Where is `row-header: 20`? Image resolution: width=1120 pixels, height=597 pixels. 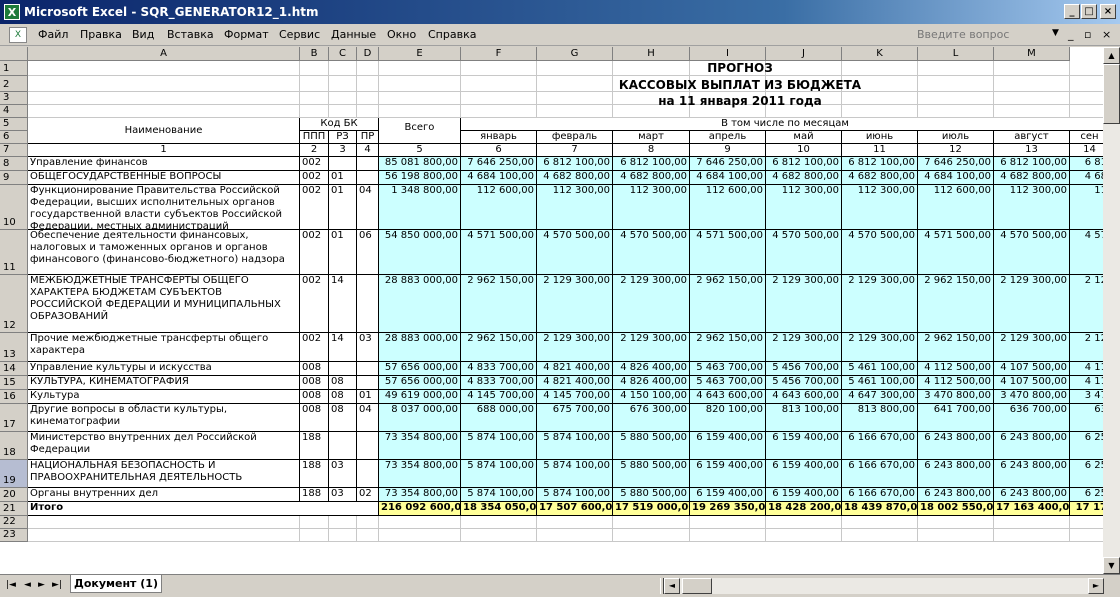
row-header: 20 is located at coordinates (14, 495).